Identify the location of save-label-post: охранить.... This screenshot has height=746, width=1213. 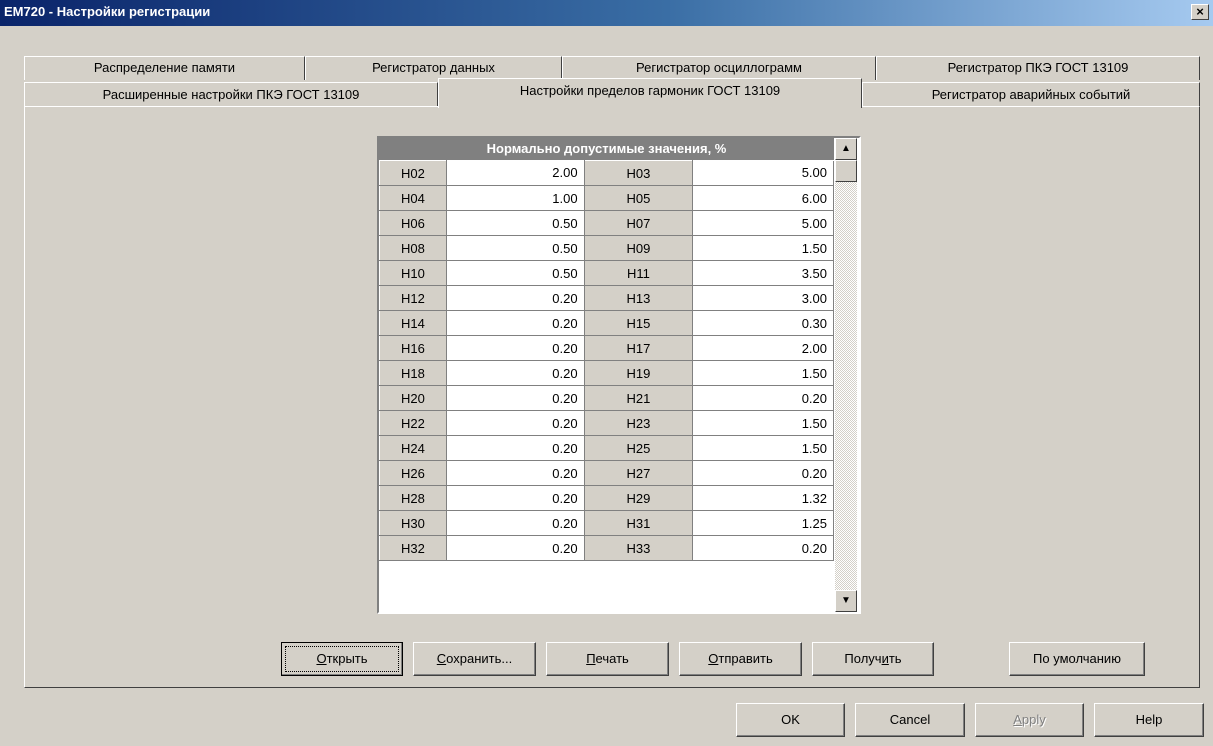
(479, 658).